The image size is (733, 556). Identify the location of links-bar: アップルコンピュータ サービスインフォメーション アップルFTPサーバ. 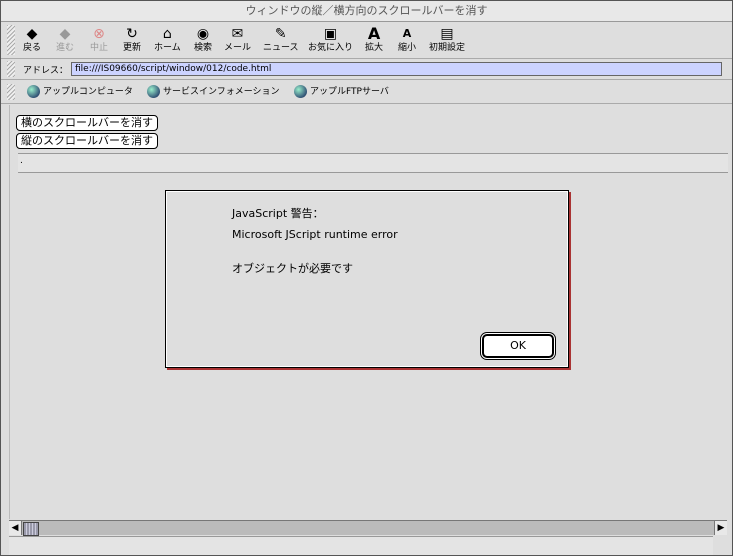
(366, 92).